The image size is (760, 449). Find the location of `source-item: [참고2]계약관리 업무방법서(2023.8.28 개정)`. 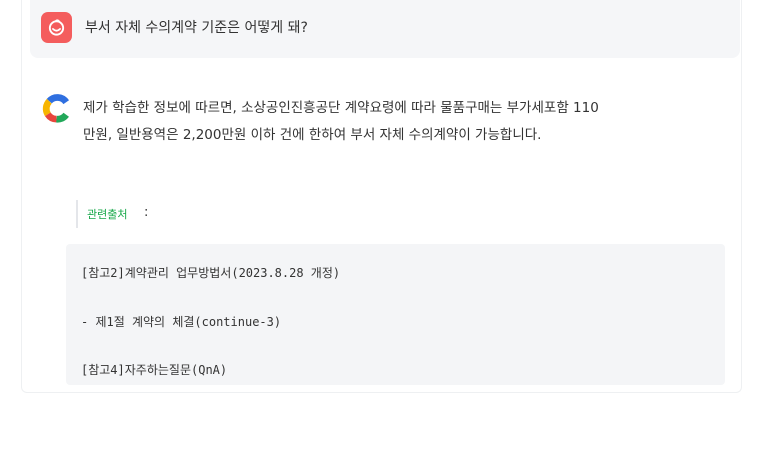

source-item: [참고2]계약관리 업무방법서(2023.8.28 개정) is located at coordinates (210, 272).